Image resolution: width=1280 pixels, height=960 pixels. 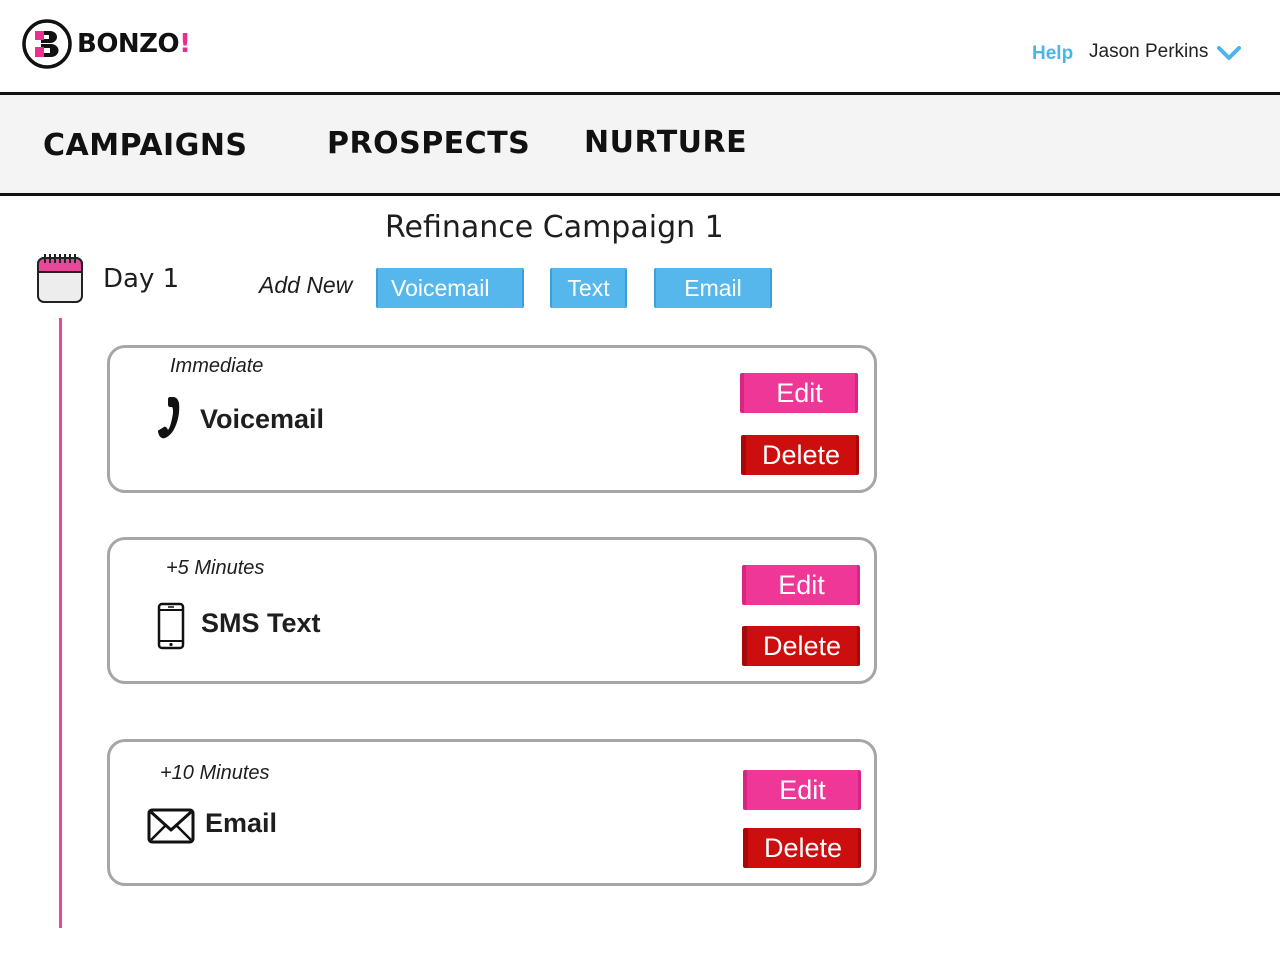 What do you see at coordinates (128, 44) in the screenshot?
I see `brand-name: BONZO` at bounding box center [128, 44].